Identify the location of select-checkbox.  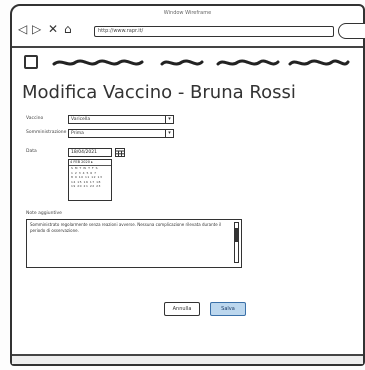
(31, 62).